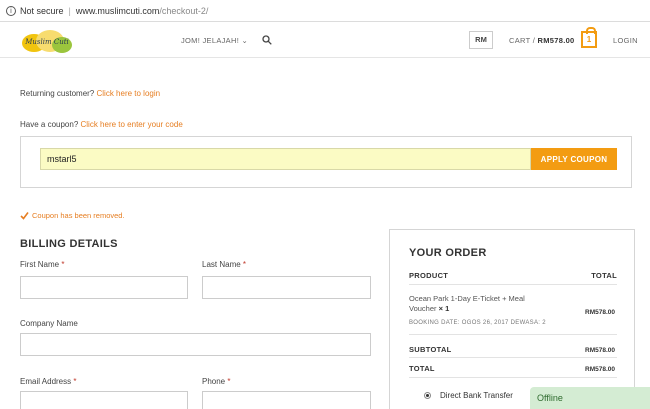 The height and width of the screenshot is (409, 650). Describe the element at coordinates (285, 159) in the screenshot. I see `coupon-code-input` at that location.